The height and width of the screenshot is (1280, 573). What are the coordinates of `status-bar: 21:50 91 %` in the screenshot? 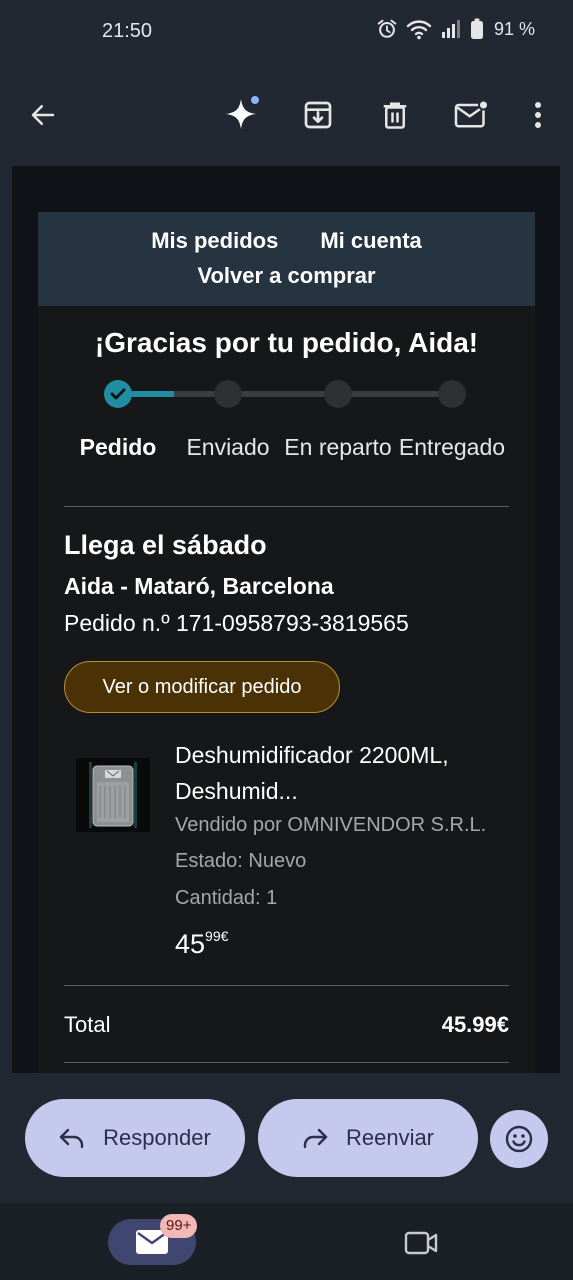 It's located at (286, 32).